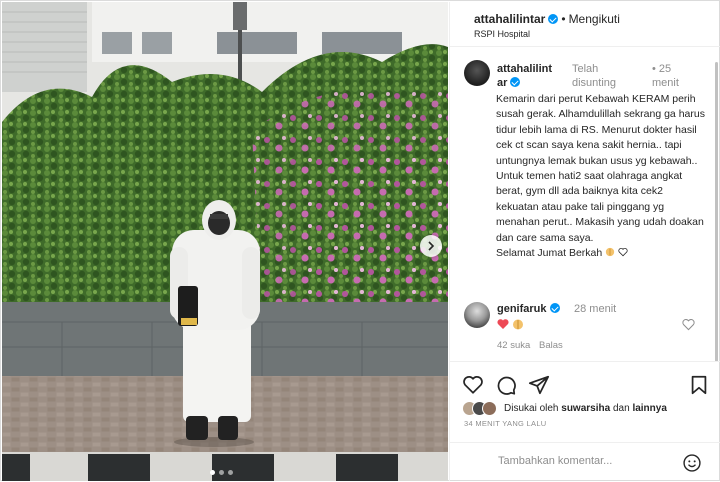 This screenshot has width=720, height=482. I want to click on caption-username: attahalilintar, so click(527, 76).